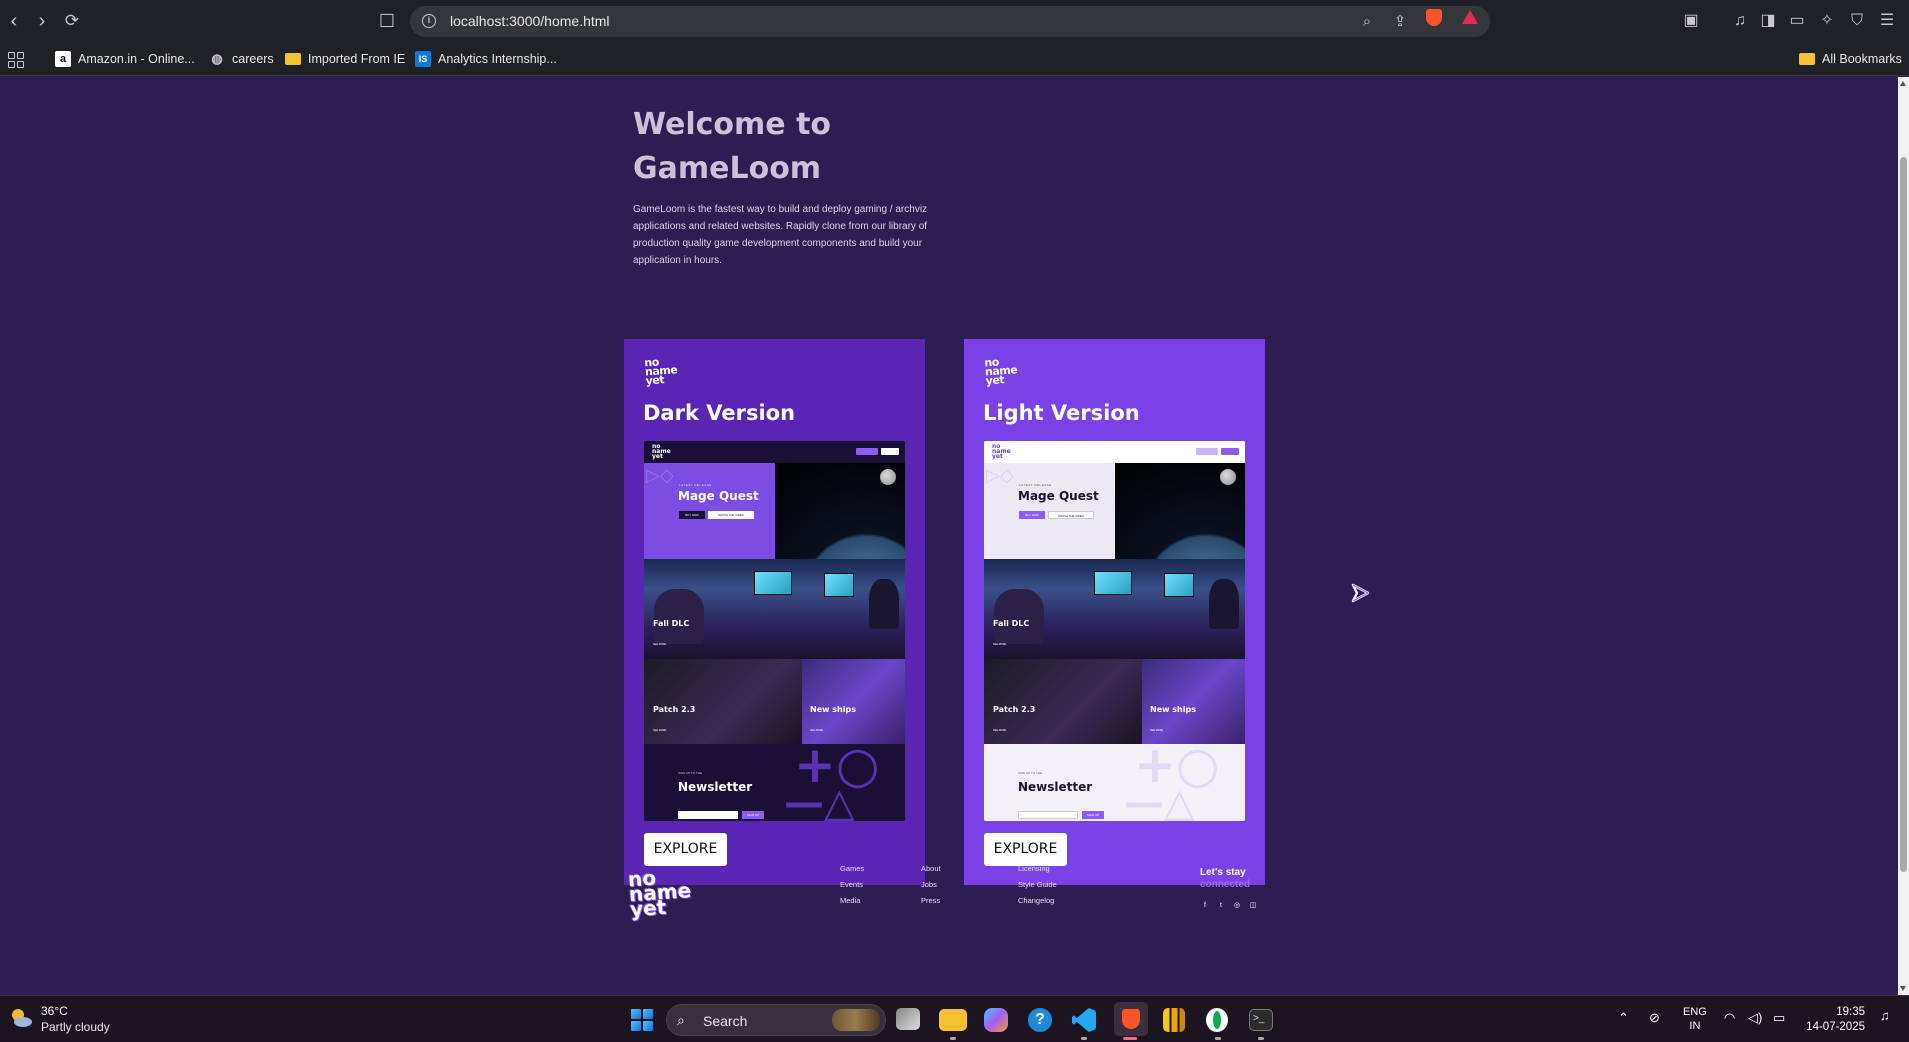 The height and width of the screenshot is (1042, 1909). What do you see at coordinates (1470, 17) in the screenshot?
I see `brave-rewards-icon` at bounding box center [1470, 17].